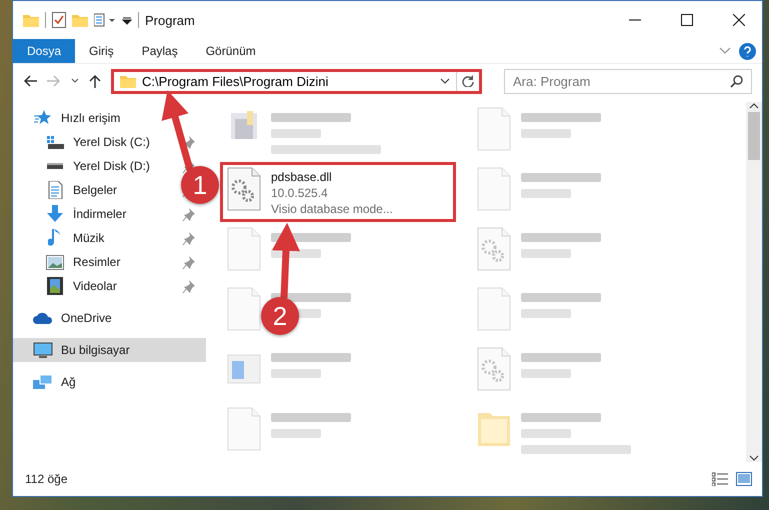 This screenshot has height=510, width=769. What do you see at coordinates (55, 238) in the screenshot?
I see `music-note-icon` at bounding box center [55, 238].